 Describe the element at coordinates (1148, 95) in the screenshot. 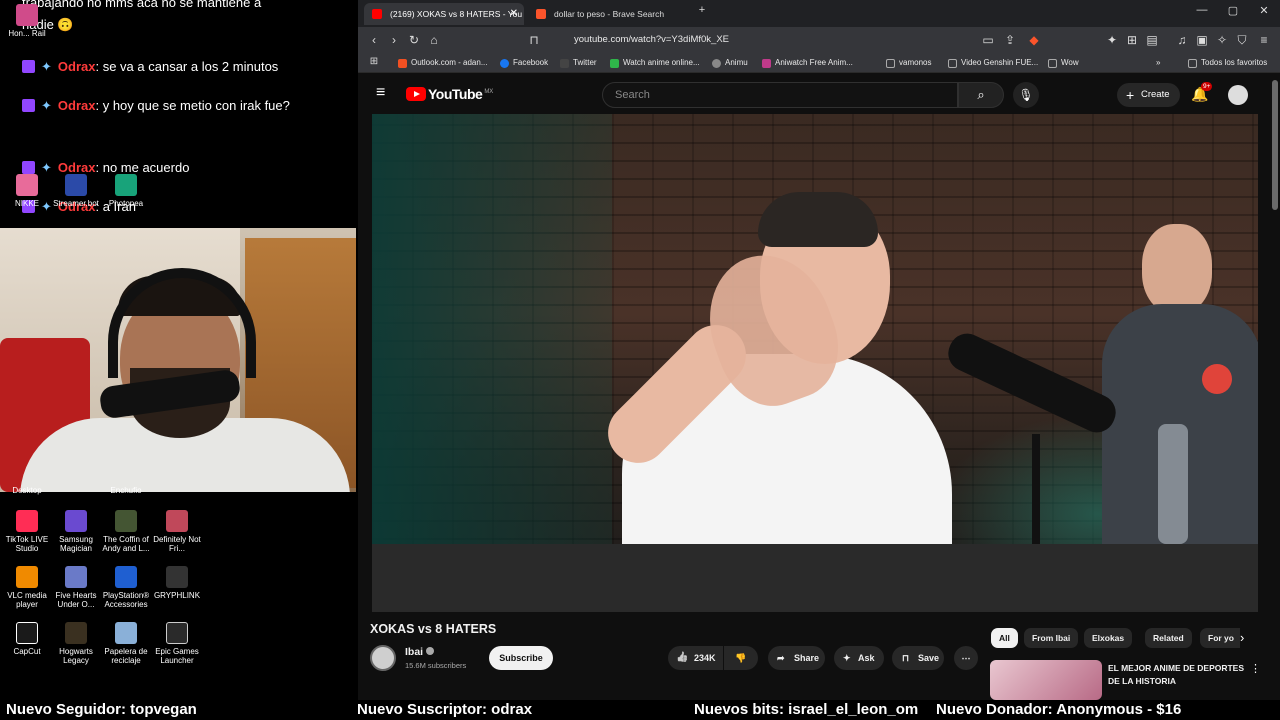

I see `create-button: Create` at that location.